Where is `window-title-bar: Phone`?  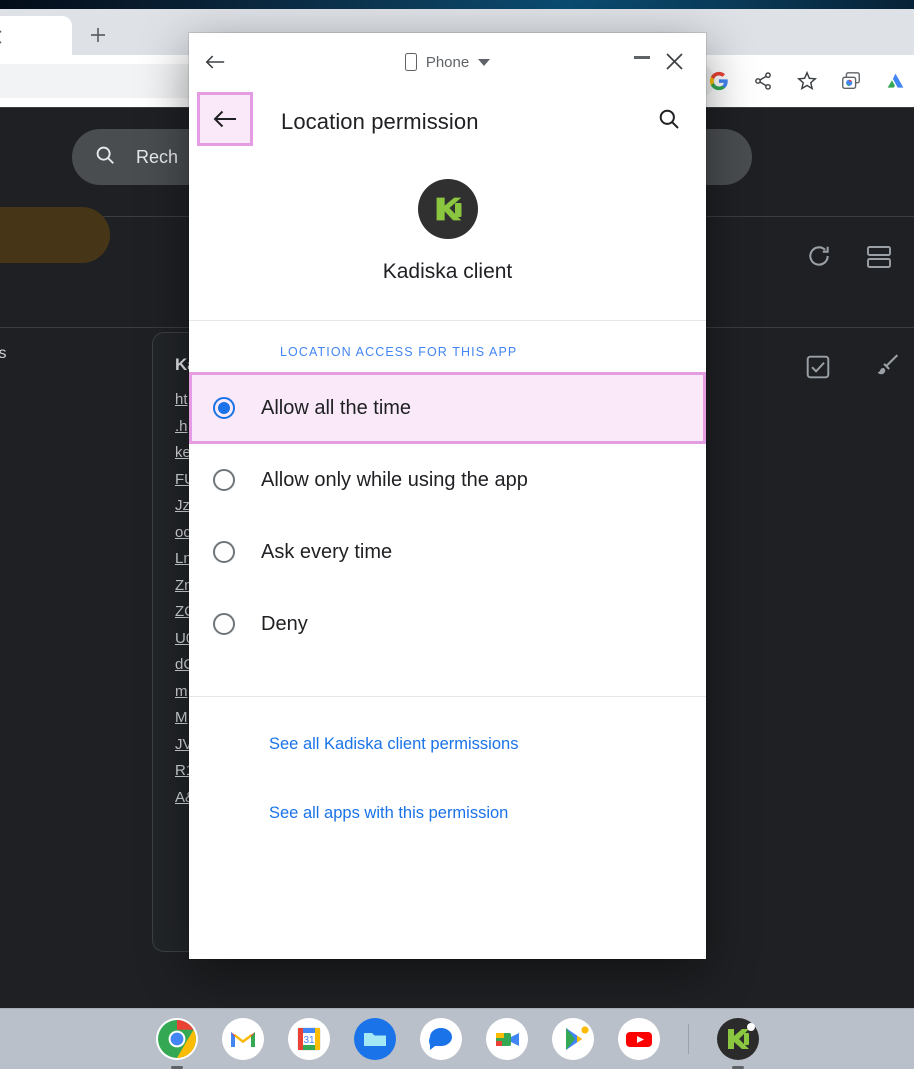 window-title-bar: Phone is located at coordinates (447, 62).